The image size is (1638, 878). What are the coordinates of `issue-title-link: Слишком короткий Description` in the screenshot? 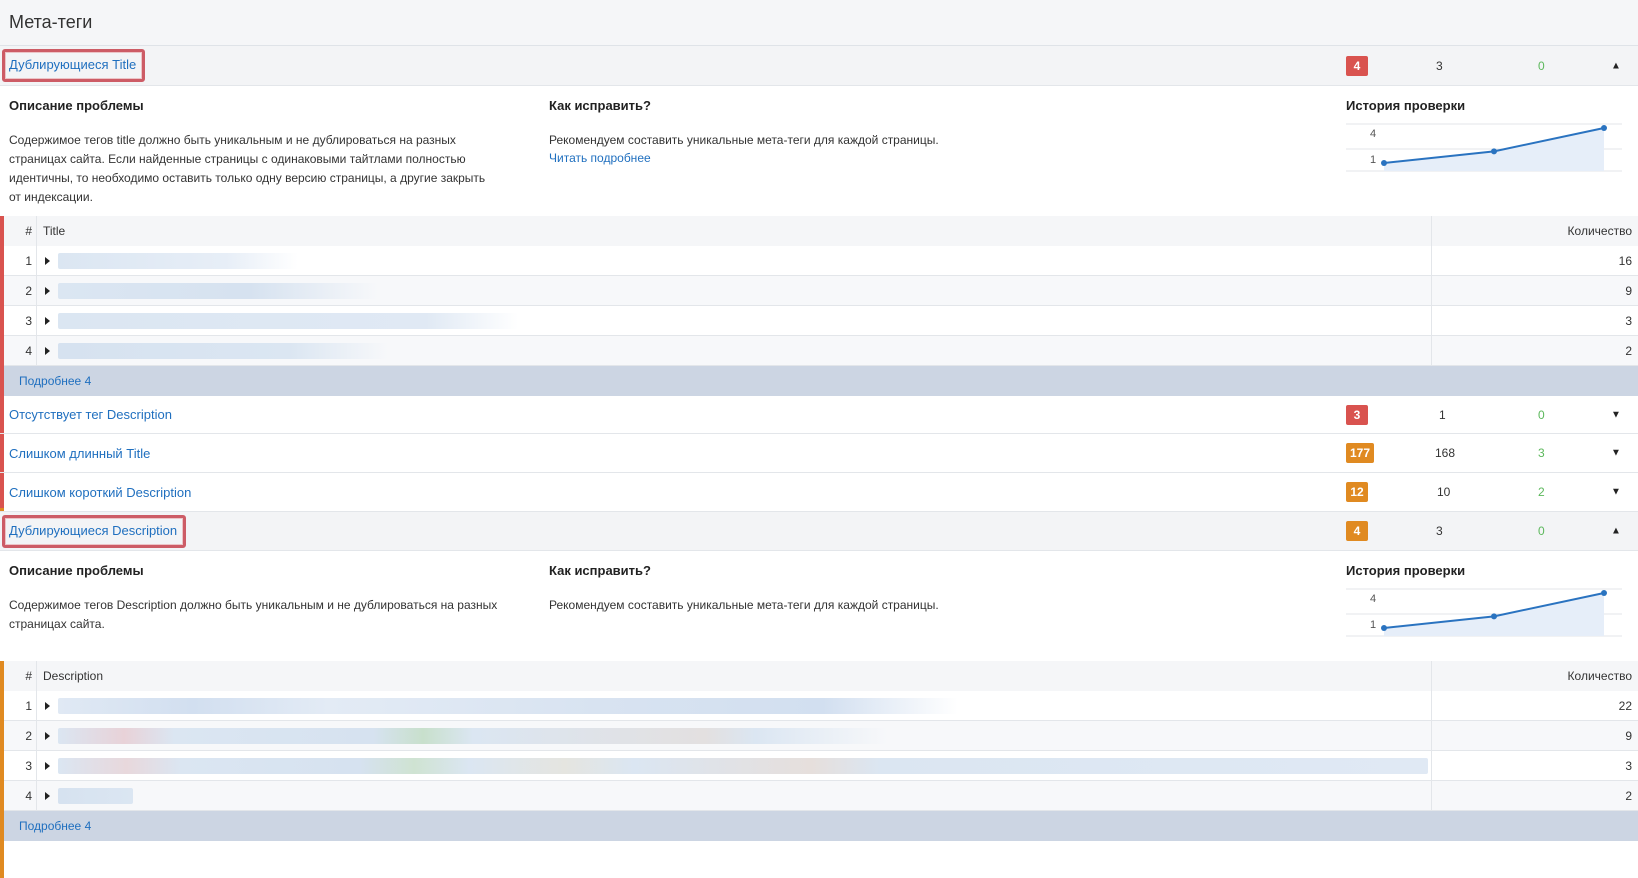 It's located at (100, 492).